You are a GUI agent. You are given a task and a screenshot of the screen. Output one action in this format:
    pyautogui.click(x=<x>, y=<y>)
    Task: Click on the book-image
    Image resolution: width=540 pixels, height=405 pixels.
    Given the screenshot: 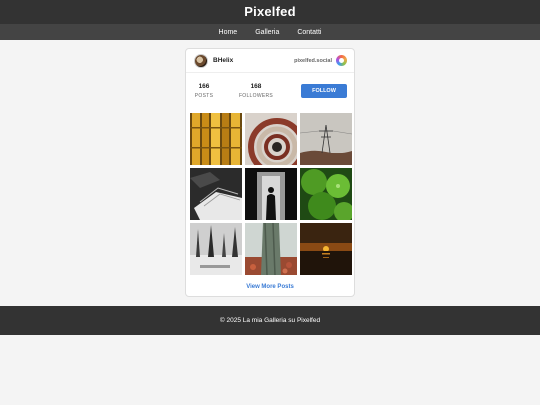 What is the action you would take?
    pyautogui.click(x=216, y=194)
    